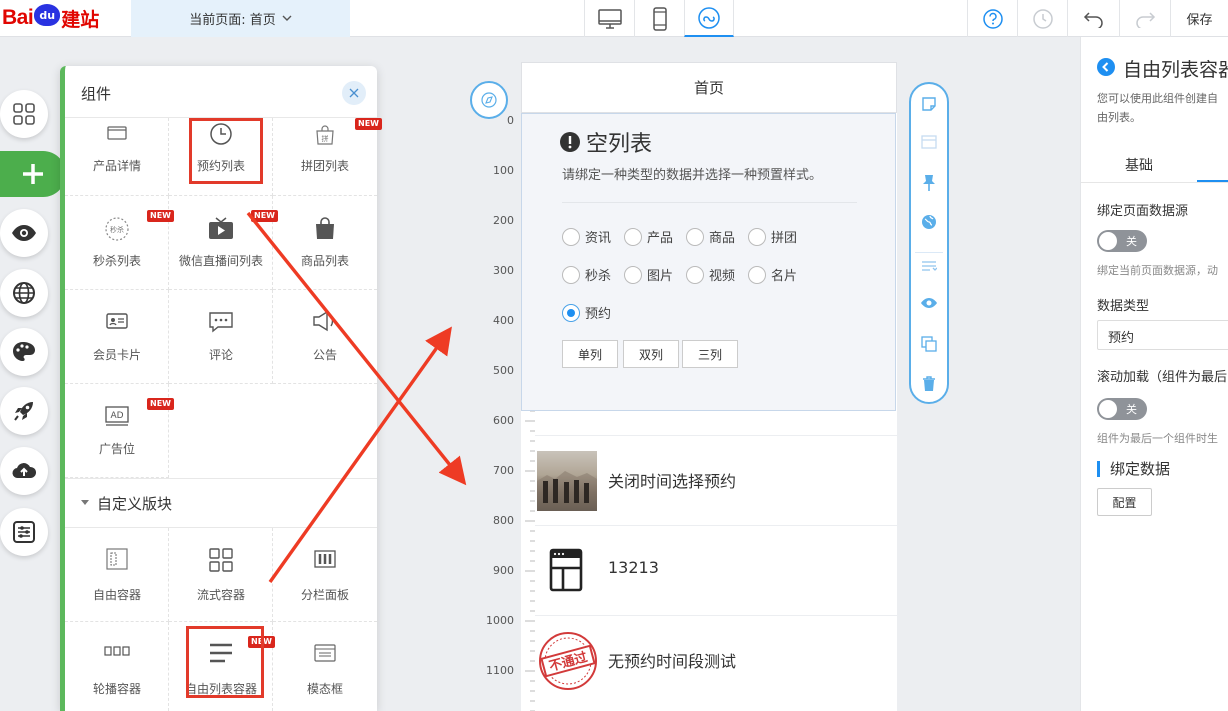  Describe the element at coordinates (709, 18) in the screenshot. I see `miniprogram-view-button` at that location.